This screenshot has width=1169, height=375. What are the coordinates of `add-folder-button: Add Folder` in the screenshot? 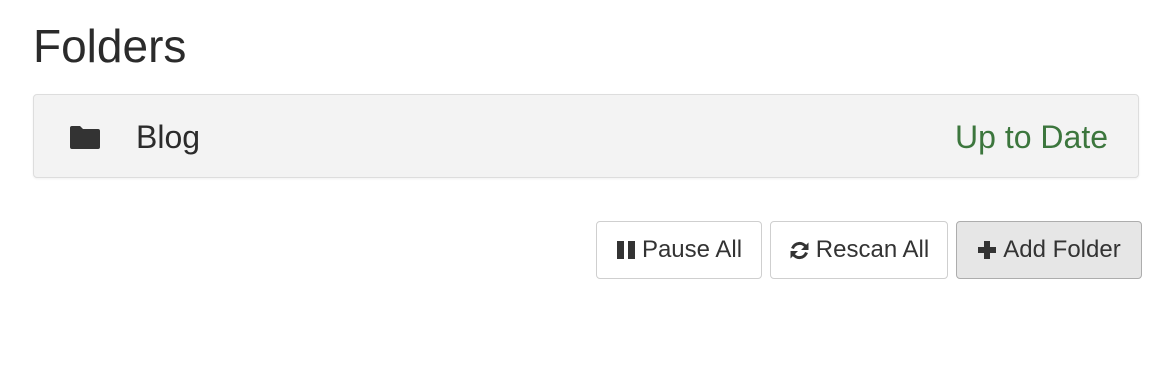 It's located at (1049, 250).